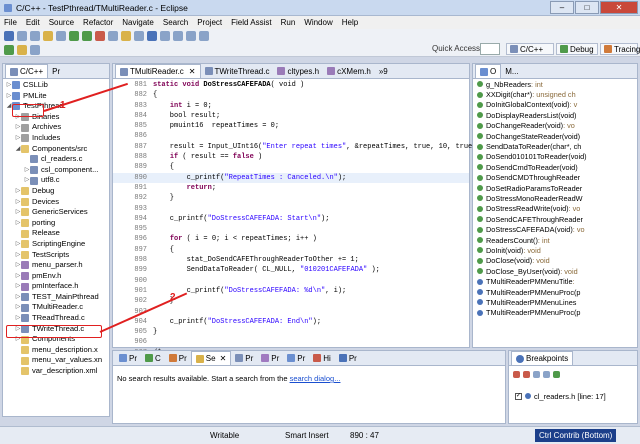 This screenshot has width=640, height=444. Describe the element at coordinates (56, 127) in the screenshot. I see `tree-item: ▷ Archives` at that location.